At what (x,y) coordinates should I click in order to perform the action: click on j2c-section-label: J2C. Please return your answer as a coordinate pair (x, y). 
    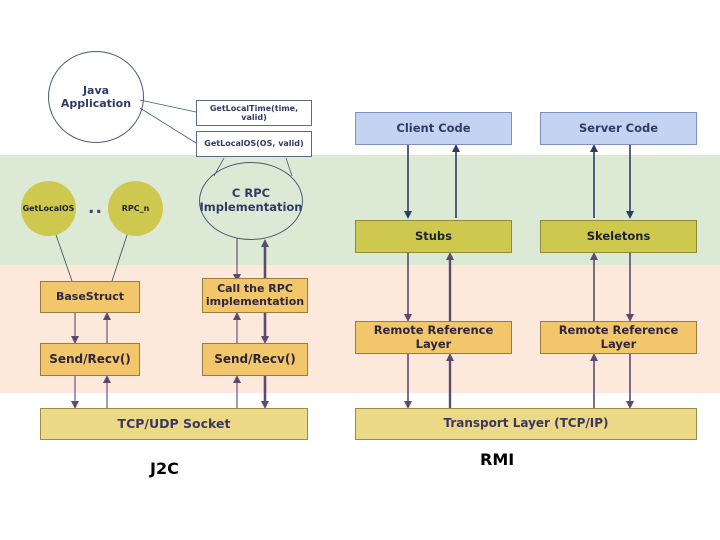
    Looking at the image, I should click on (164, 468).